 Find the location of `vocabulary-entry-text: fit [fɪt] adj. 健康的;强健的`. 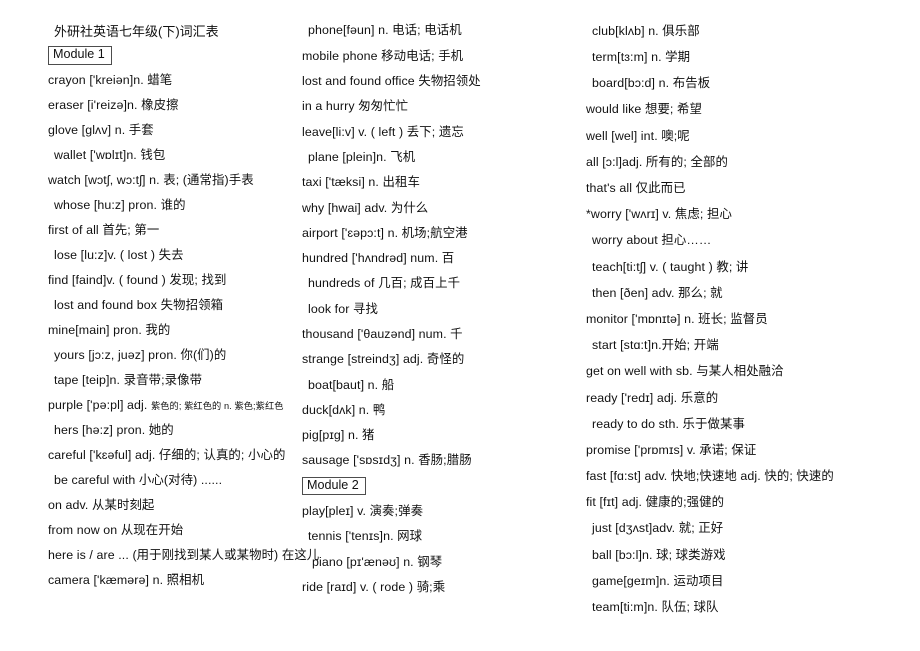

vocabulary-entry-text: fit [fɪt] adj. 健康的;强健的 is located at coordinates (655, 502).